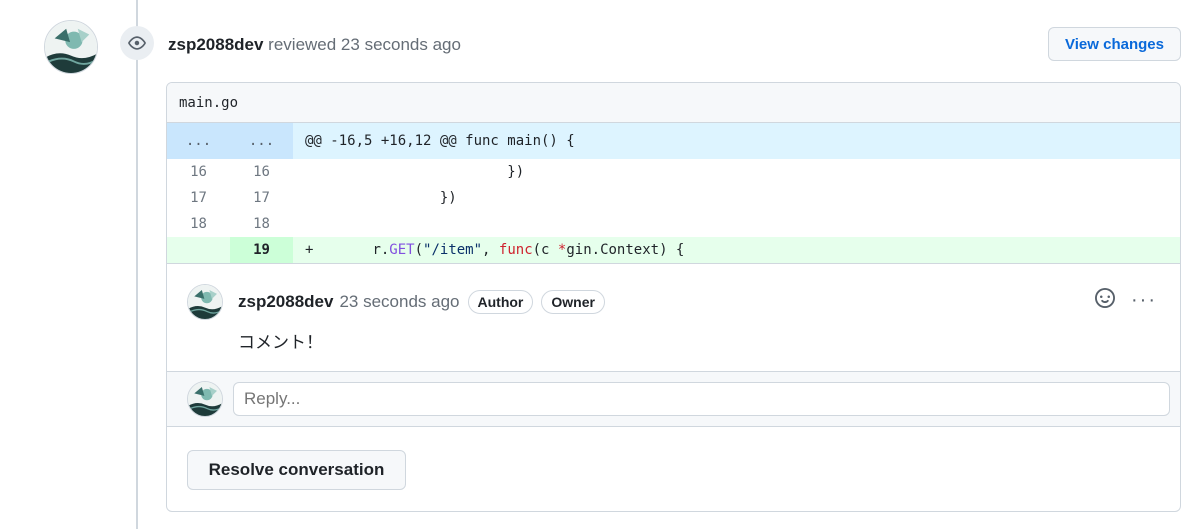 The height and width of the screenshot is (529, 1200). I want to click on new-line-number: 17, so click(261, 198).